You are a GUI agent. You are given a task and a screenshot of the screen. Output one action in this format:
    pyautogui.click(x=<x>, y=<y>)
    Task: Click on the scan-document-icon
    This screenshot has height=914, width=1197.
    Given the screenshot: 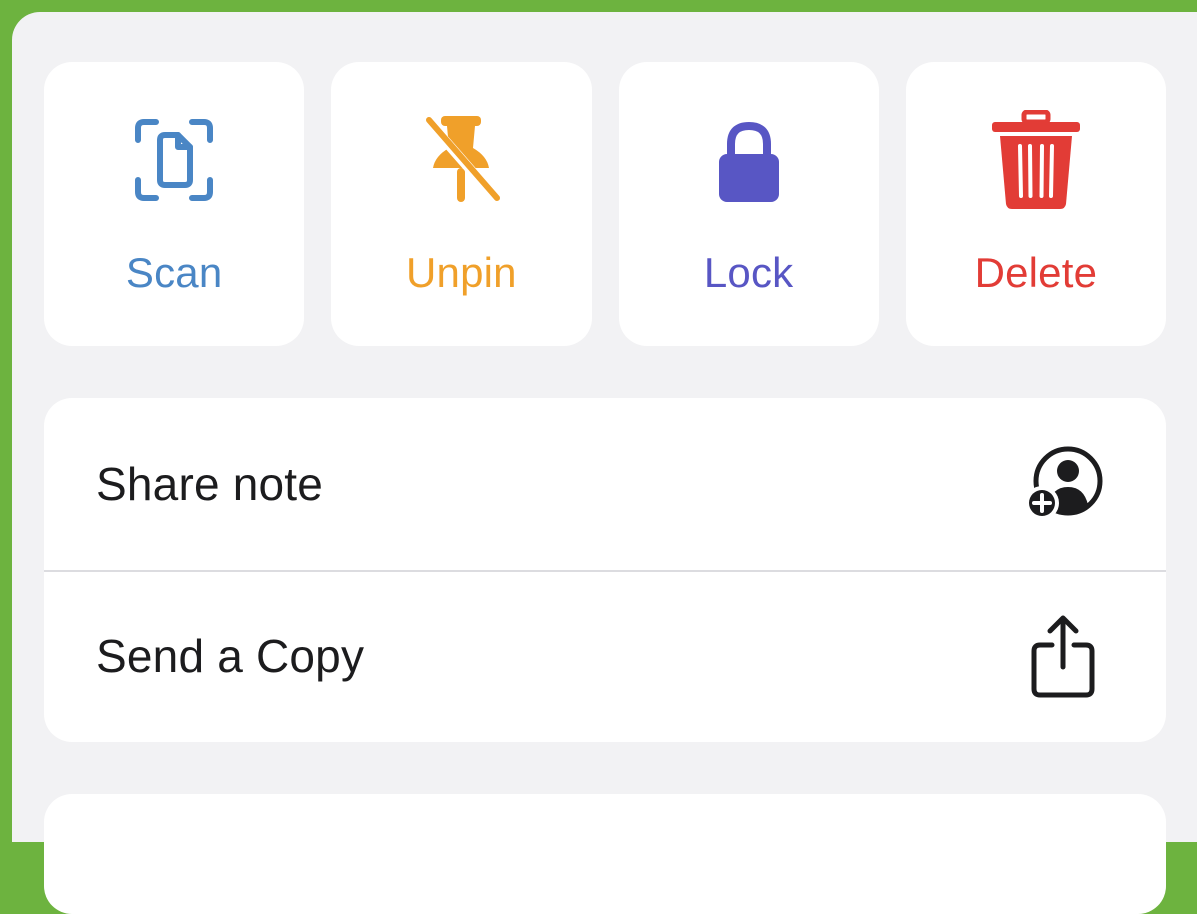 What is the action you would take?
    pyautogui.click(x=174, y=160)
    